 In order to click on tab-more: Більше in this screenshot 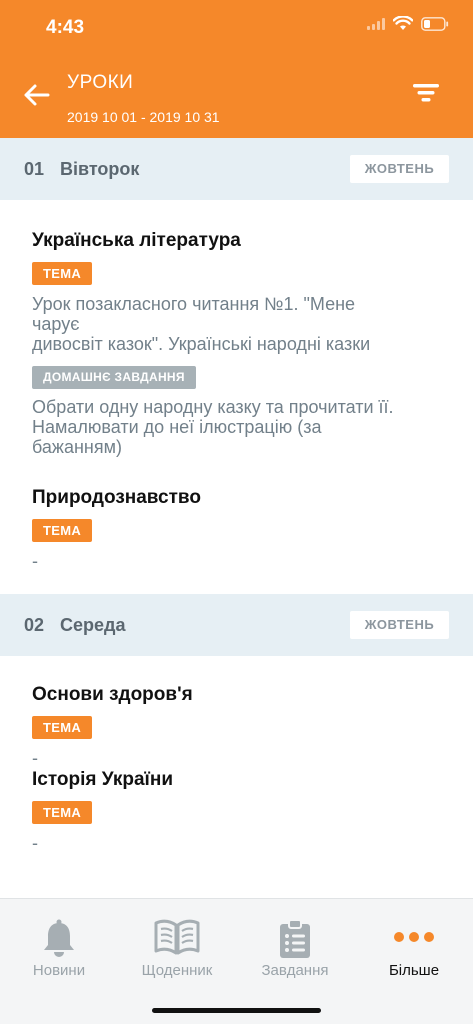, I will do `click(414, 949)`.